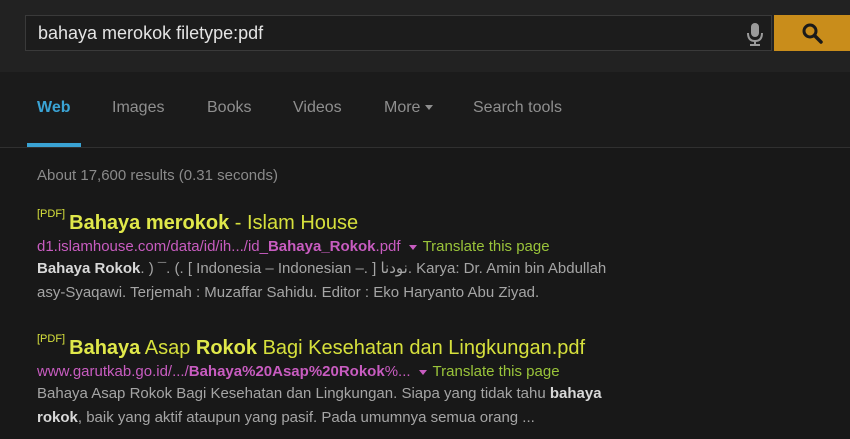 The width and height of the screenshot is (850, 439). What do you see at coordinates (149, 223) in the screenshot?
I see `title-bold: Bahaya merokok` at bounding box center [149, 223].